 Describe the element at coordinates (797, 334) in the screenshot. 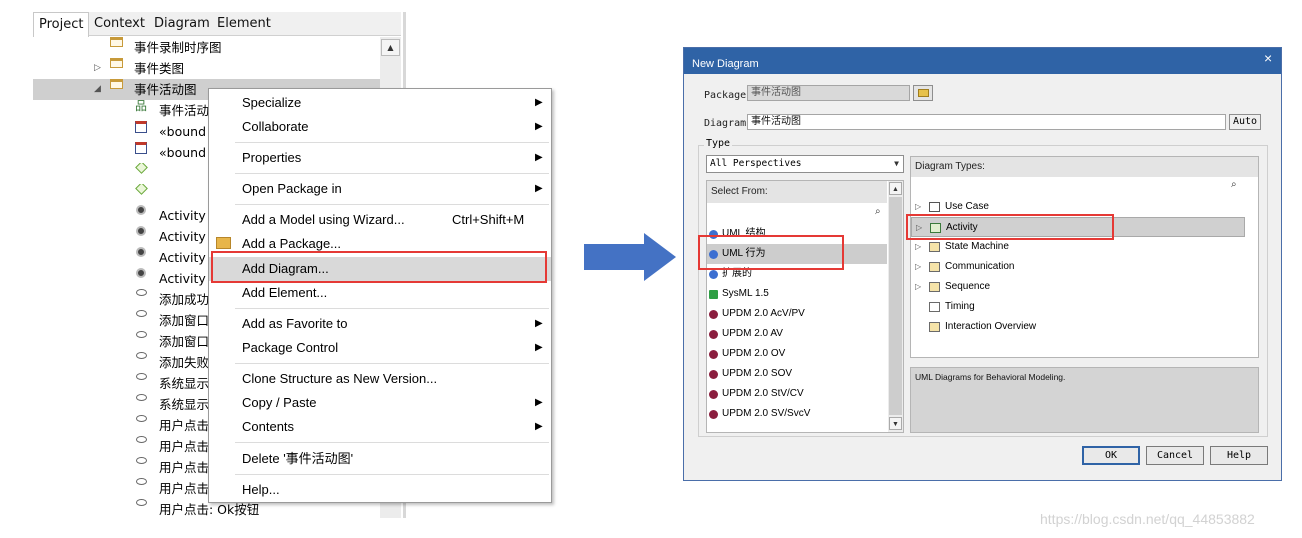

I see `list-item: UPDM 2.0 AV` at that location.